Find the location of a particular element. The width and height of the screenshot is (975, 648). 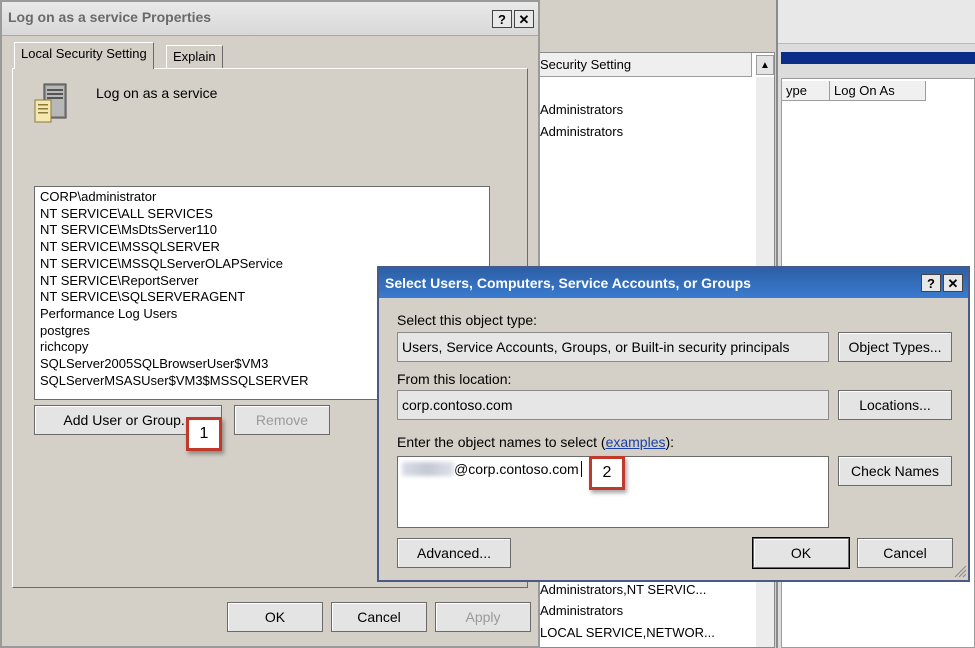

list-item: NT SERVICE\SQLSERVERAGENT is located at coordinates (142, 297).